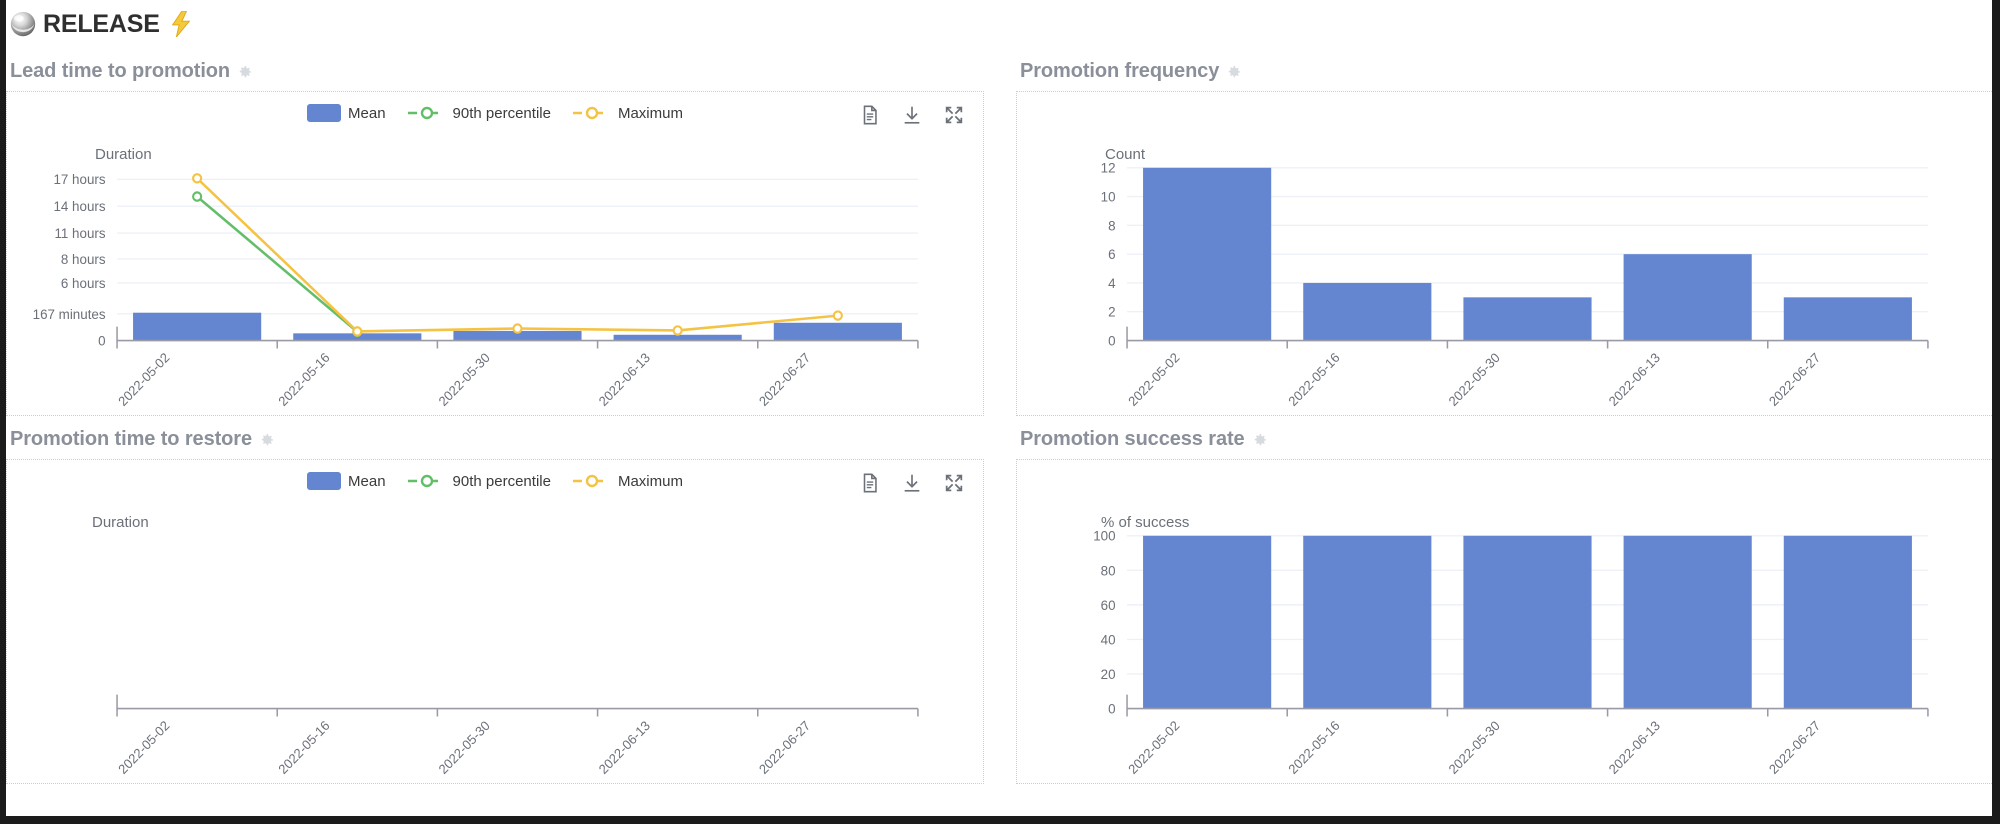 The width and height of the screenshot is (2000, 824). What do you see at coordinates (1112, 340) in the screenshot?
I see `svg-text: 0` at bounding box center [1112, 340].